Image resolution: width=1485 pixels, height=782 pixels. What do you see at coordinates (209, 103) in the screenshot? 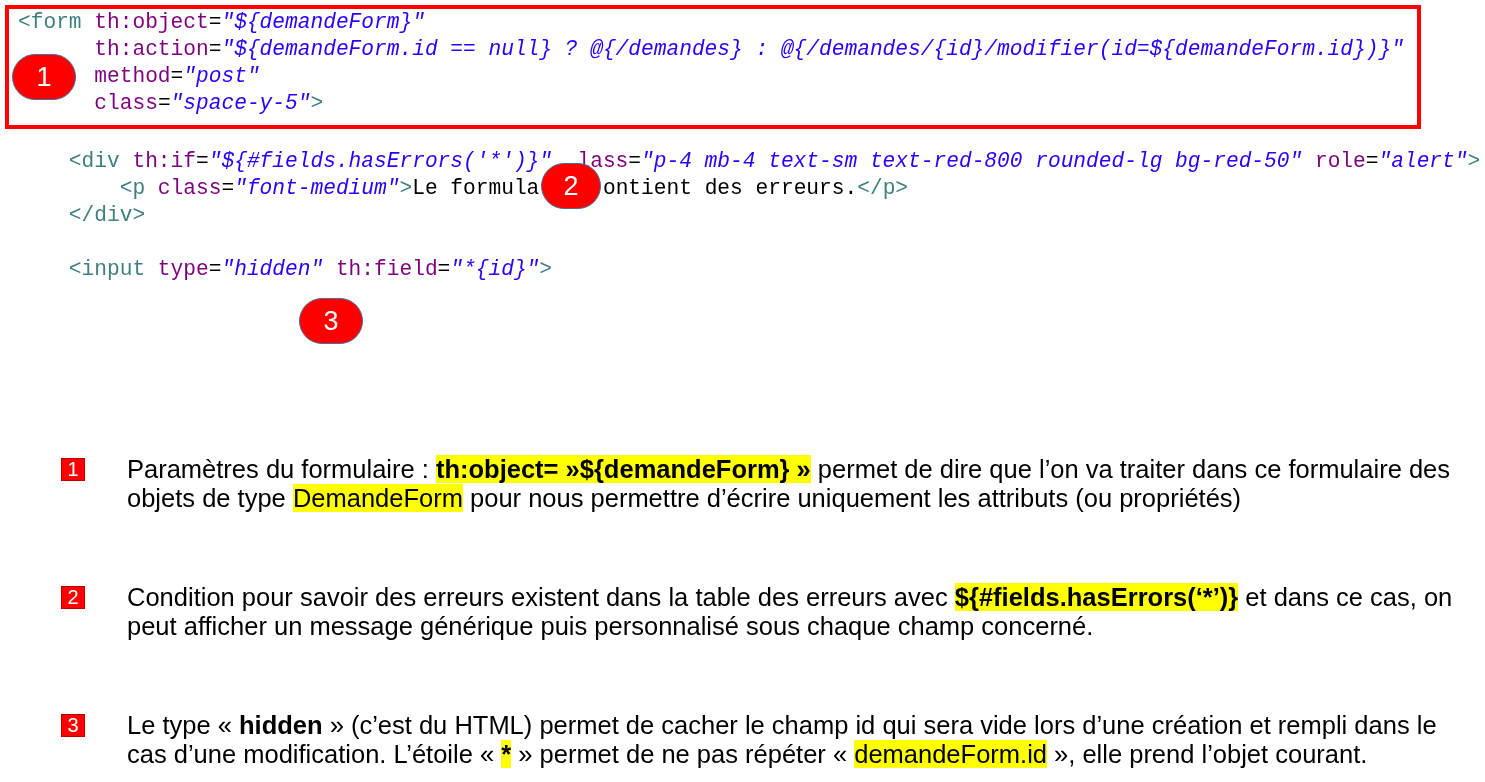
I see `code-line: class="space-y-5">` at bounding box center [209, 103].